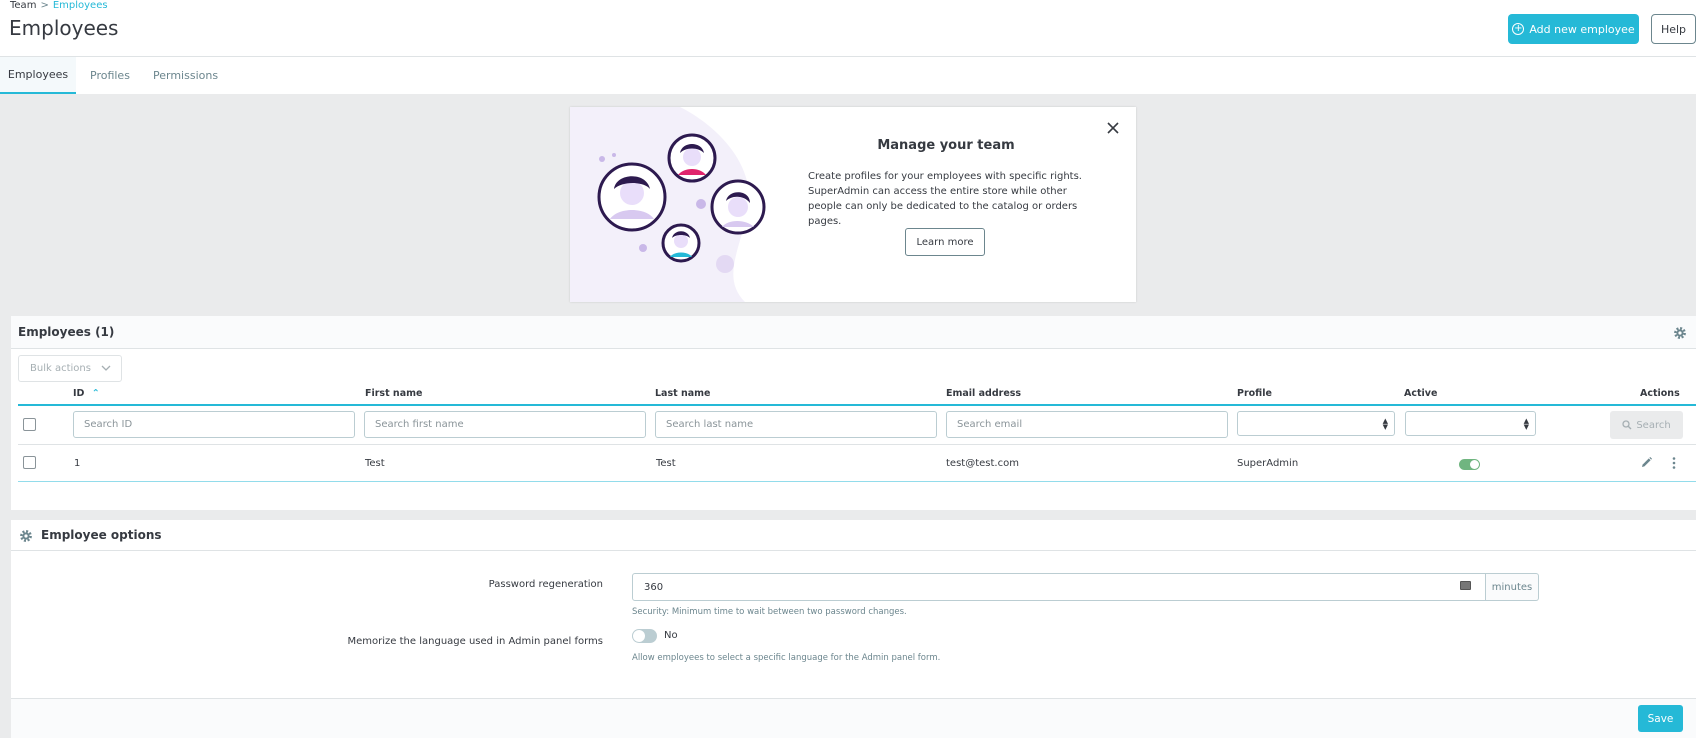 The image size is (1696, 738). What do you see at coordinates (38, 75) in the screenshot?
I see `tab-employees: Employees` at bounding box center [38, 75].